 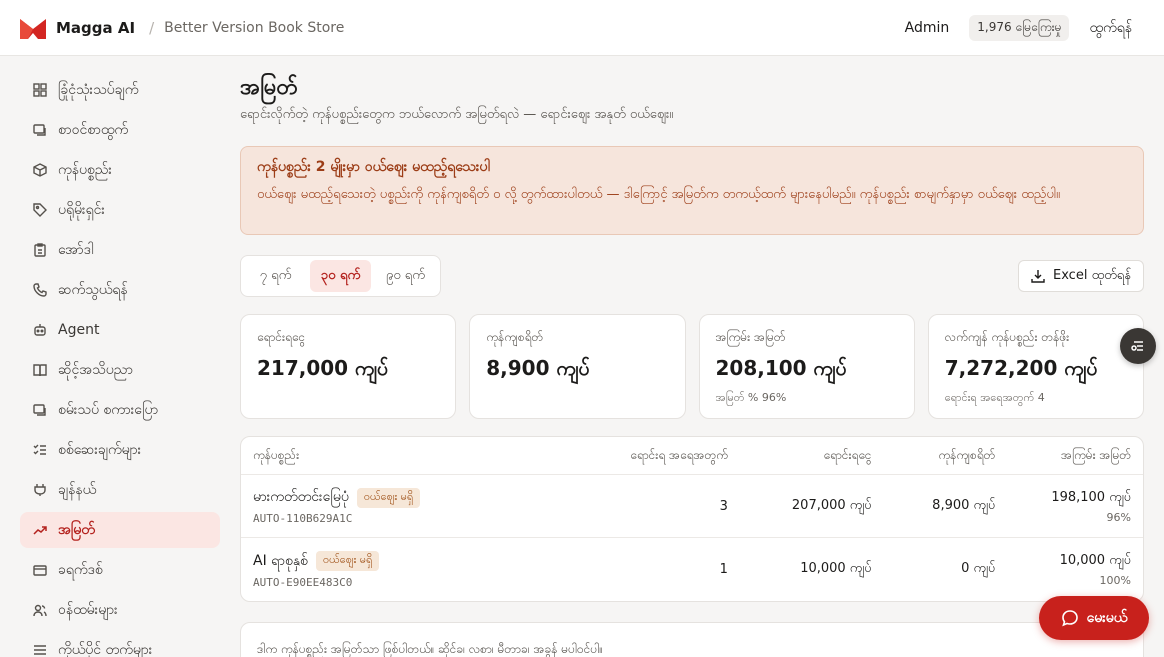 I want to click on column-header-revenue: ရောင်းရငွေ, so click(x=799, y=456).